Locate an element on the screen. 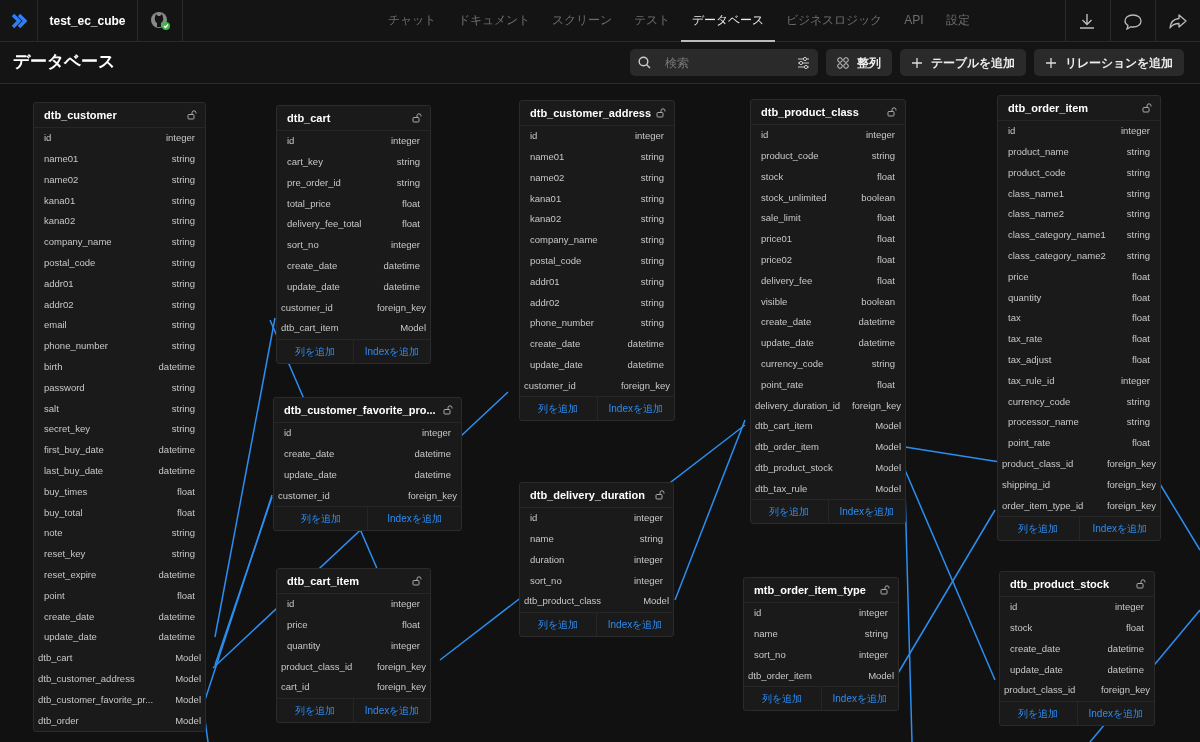 The image size is (1200, 742). column-type: boolean is located at coordinates (878, 197).